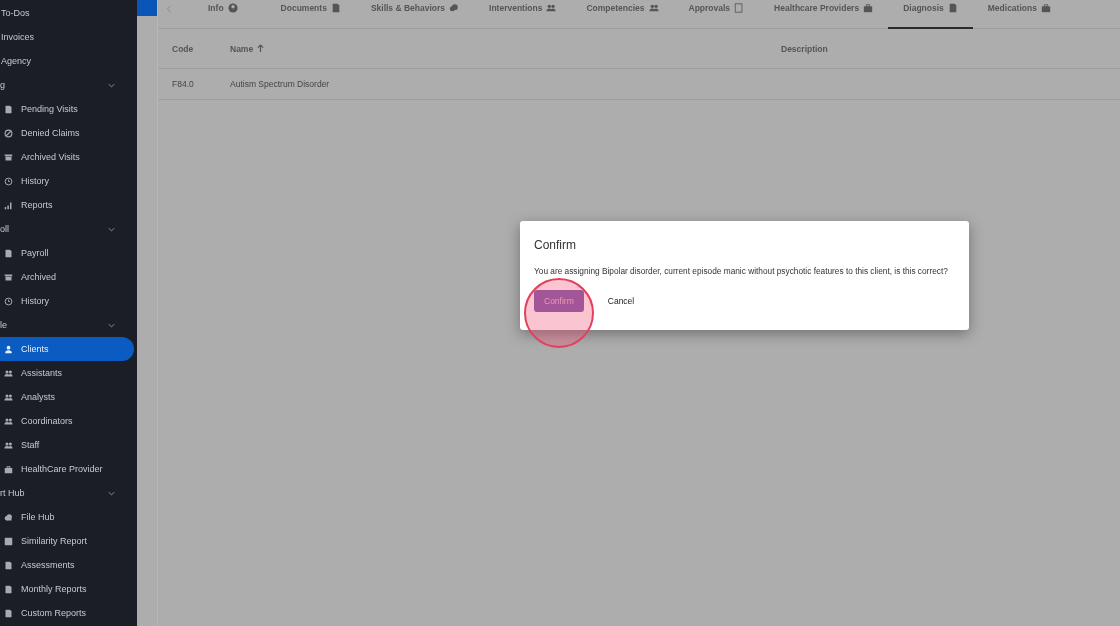 This screenshot has height=626, width=1120. Describe the element at coordinates (8, 205) in the screenshot. I see `bar-chart-icon` at that location.